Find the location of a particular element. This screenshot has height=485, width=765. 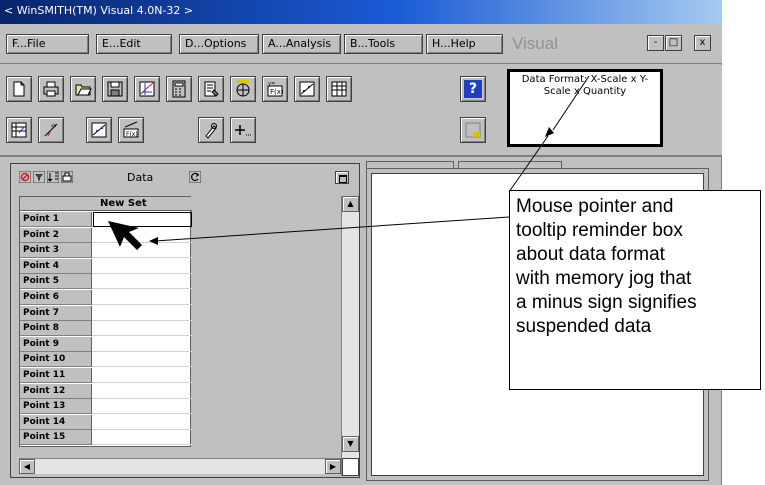

fit-button is located at coordinates (307, 89).